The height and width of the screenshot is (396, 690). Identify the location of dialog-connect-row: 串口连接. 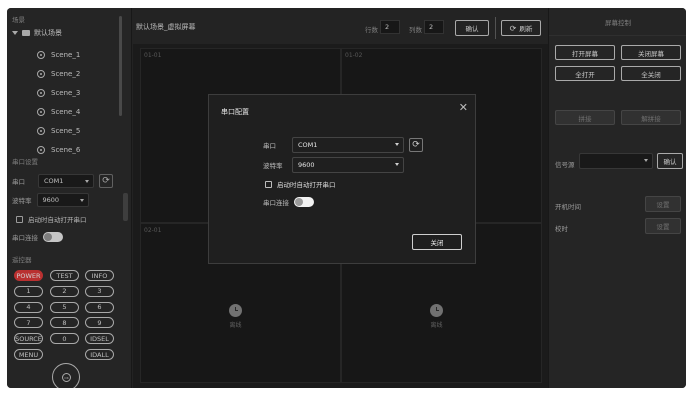
(288, 202).